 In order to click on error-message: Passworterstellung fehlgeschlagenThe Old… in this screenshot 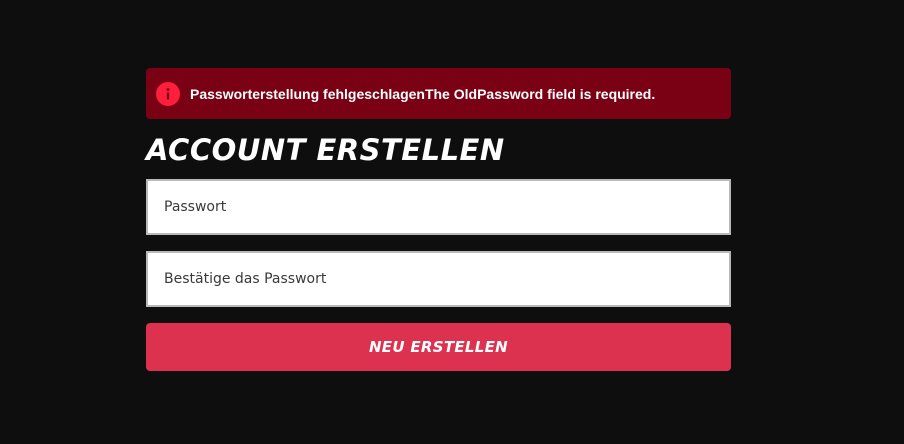, I will do `click(423, 93)`.